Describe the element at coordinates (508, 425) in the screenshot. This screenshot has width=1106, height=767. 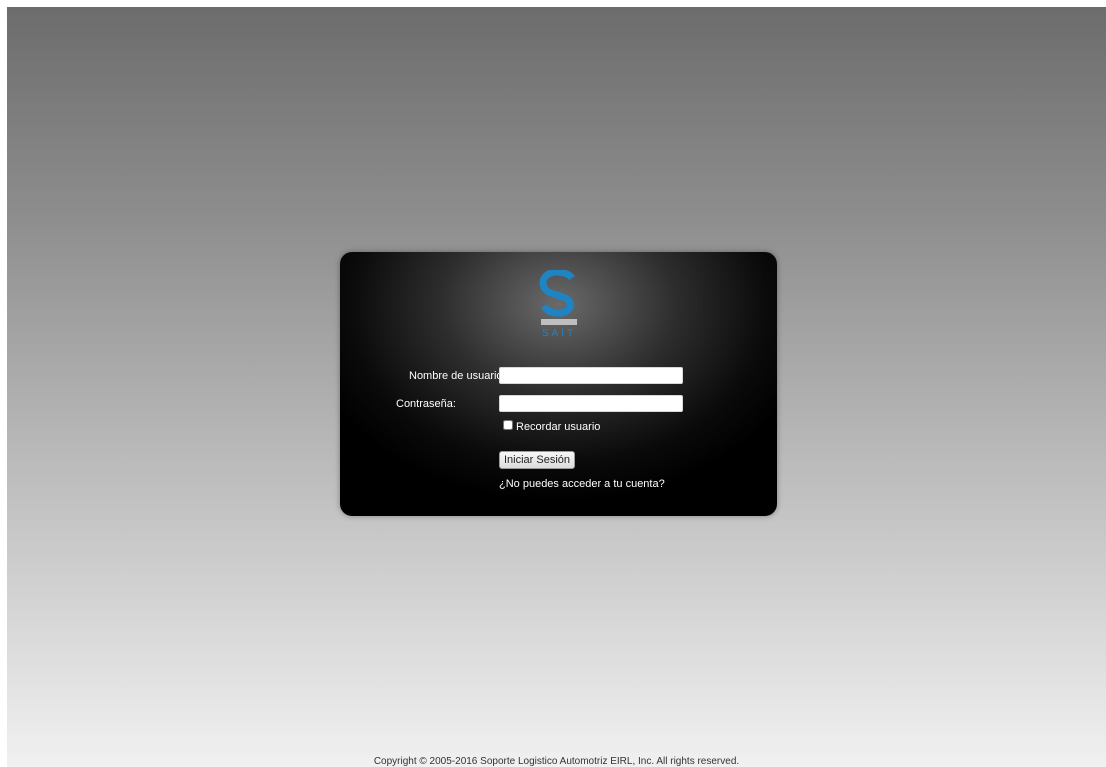
I see `remember-checkbox` at that location.